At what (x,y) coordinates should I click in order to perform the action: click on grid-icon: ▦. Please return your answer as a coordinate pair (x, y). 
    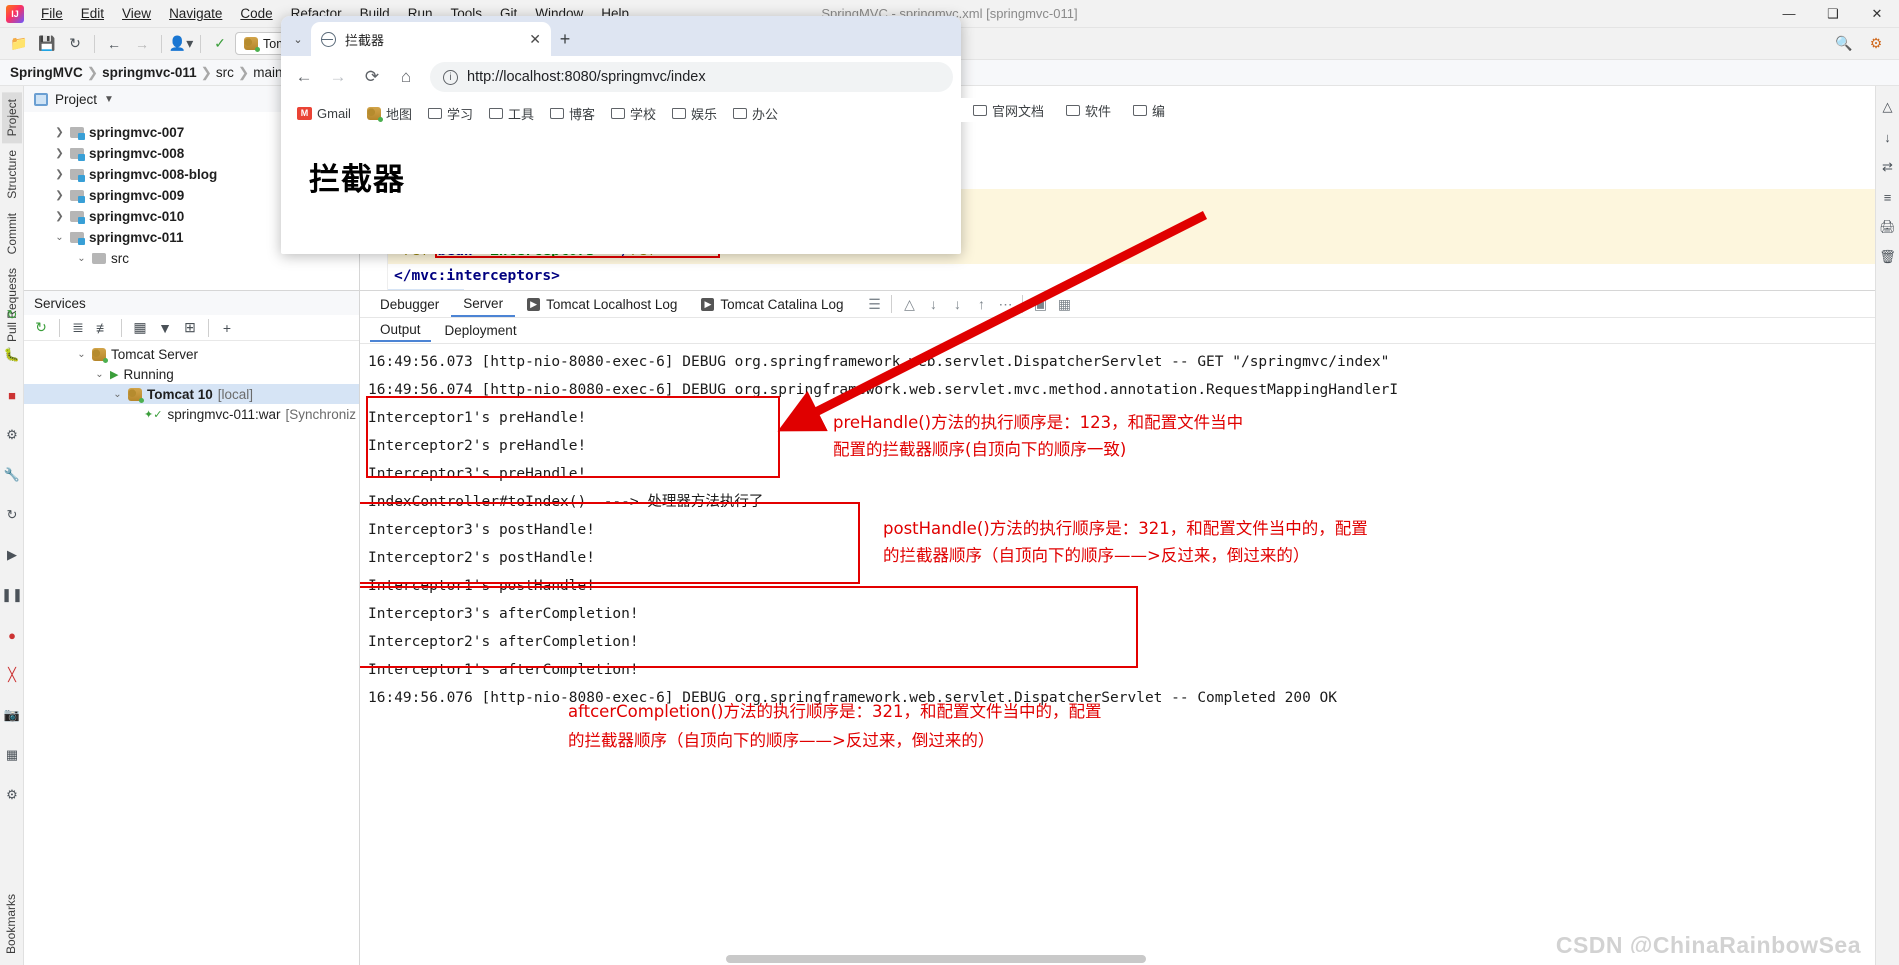
    Looking at the image, I should click on (12, 755).